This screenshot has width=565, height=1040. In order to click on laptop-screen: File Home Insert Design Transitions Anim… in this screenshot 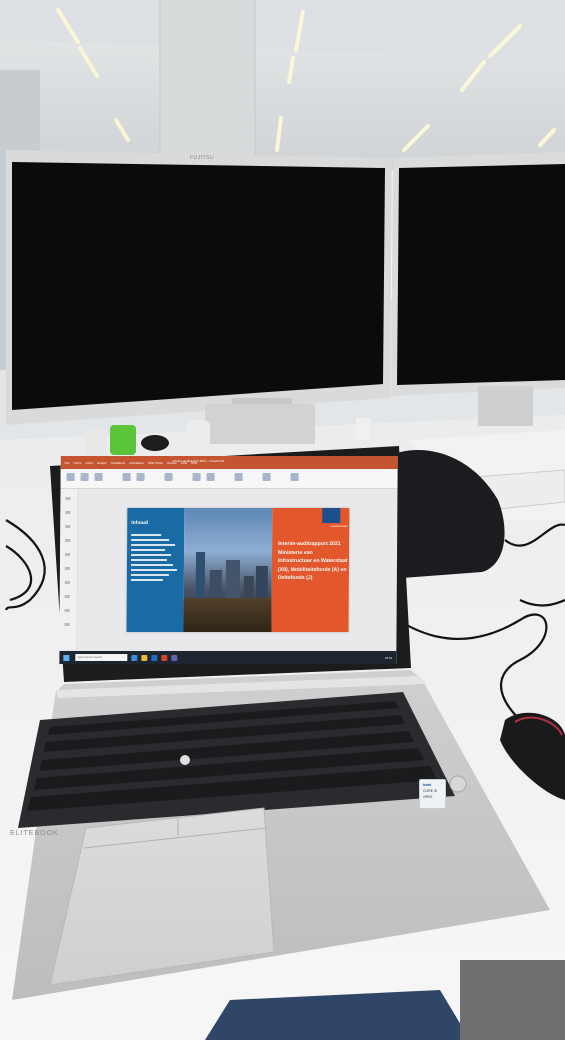, I will do `click(228, 560)`.